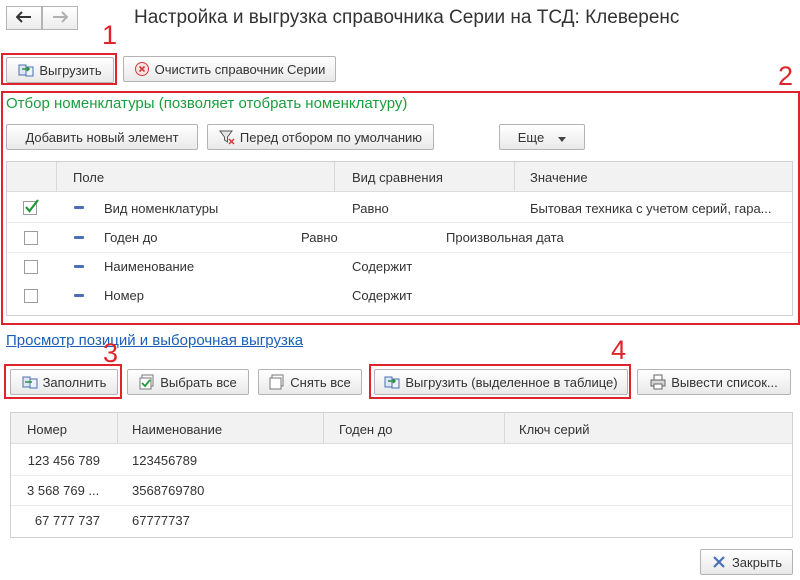 The width and height of the screenshot is (800, 580). I want to click on more-button: Еще, so click(542, 137).